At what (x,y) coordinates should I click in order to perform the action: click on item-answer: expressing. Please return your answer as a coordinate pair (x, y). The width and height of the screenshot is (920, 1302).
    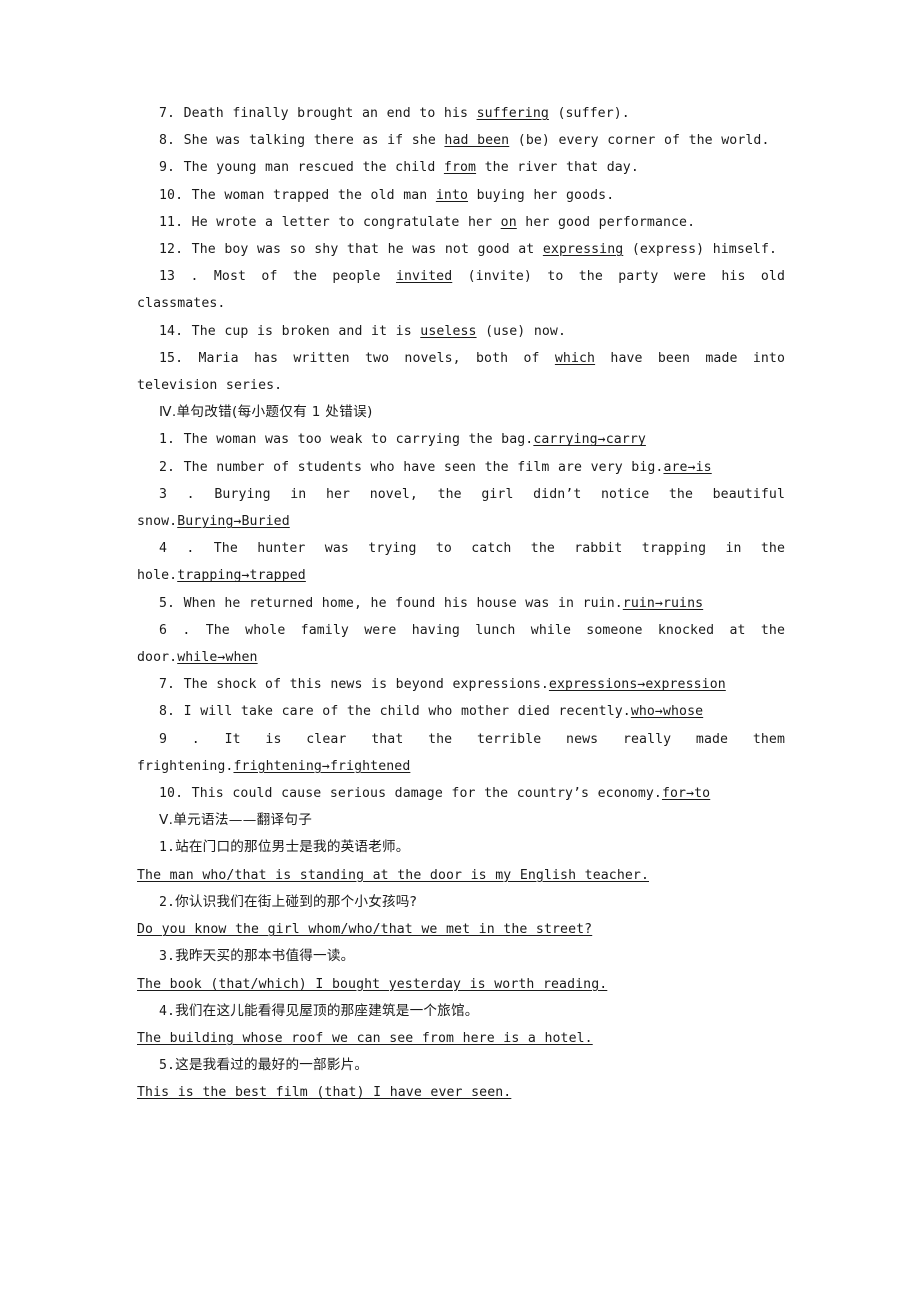
    Looking at the image, I should click on (583, 250).